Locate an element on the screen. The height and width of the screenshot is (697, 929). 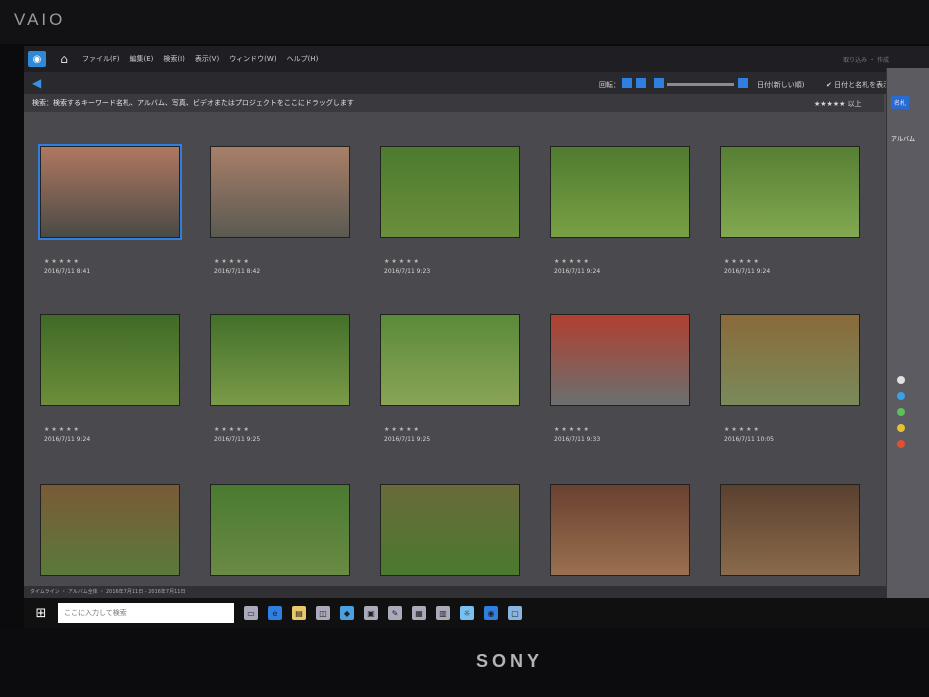
menu-view: 表示(V) is located at coordinates (207, 59).